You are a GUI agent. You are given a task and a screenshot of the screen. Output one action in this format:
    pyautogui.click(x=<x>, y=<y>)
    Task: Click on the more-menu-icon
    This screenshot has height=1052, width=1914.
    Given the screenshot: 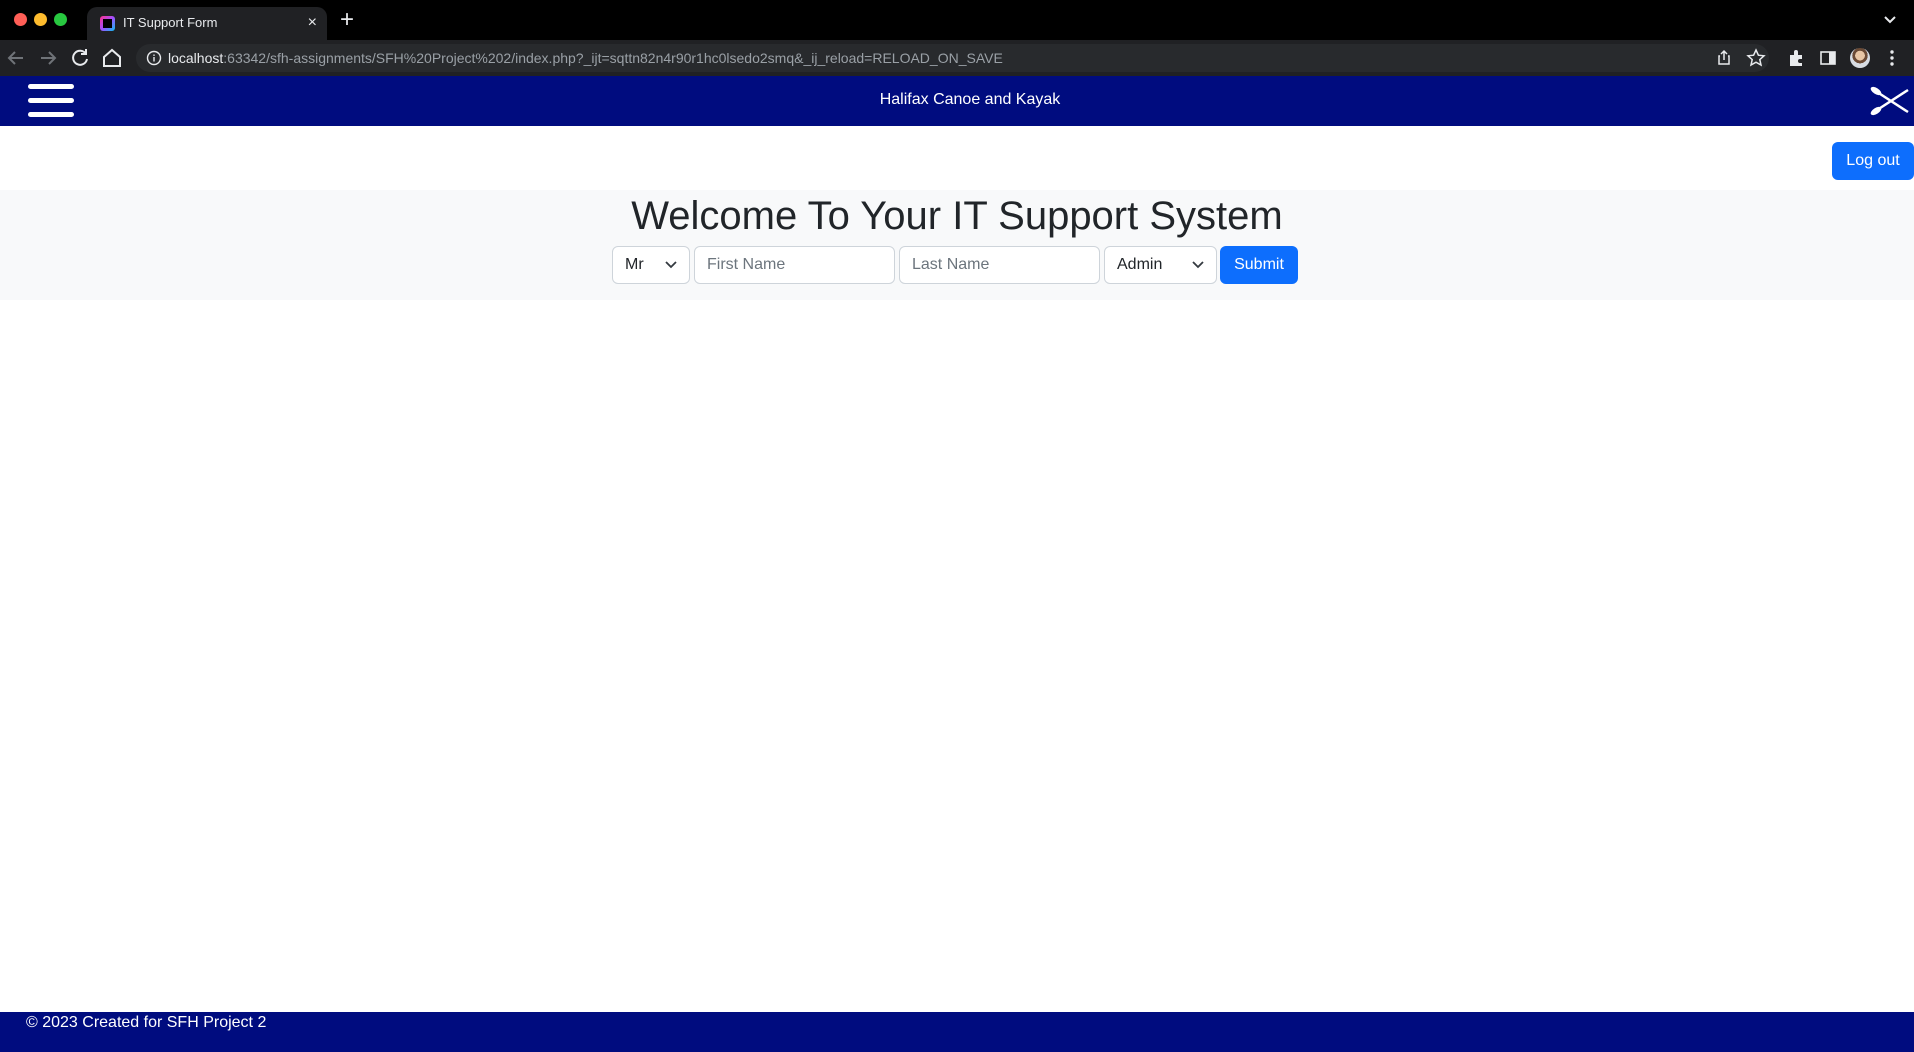 What is the action you would take?
    pyautogui.click(x=1892, y=58)
    